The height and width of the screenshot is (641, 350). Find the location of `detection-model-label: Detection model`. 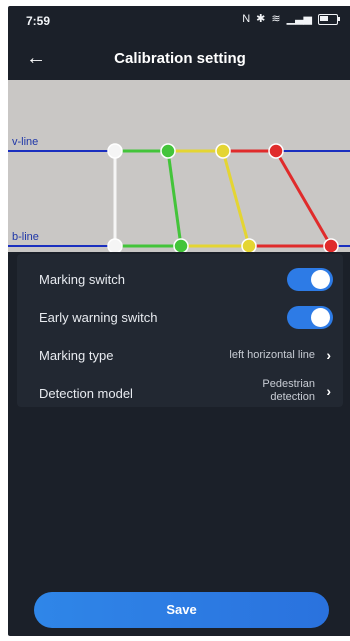

detection-model-label: Detection model is located at coordinates (86, 393).